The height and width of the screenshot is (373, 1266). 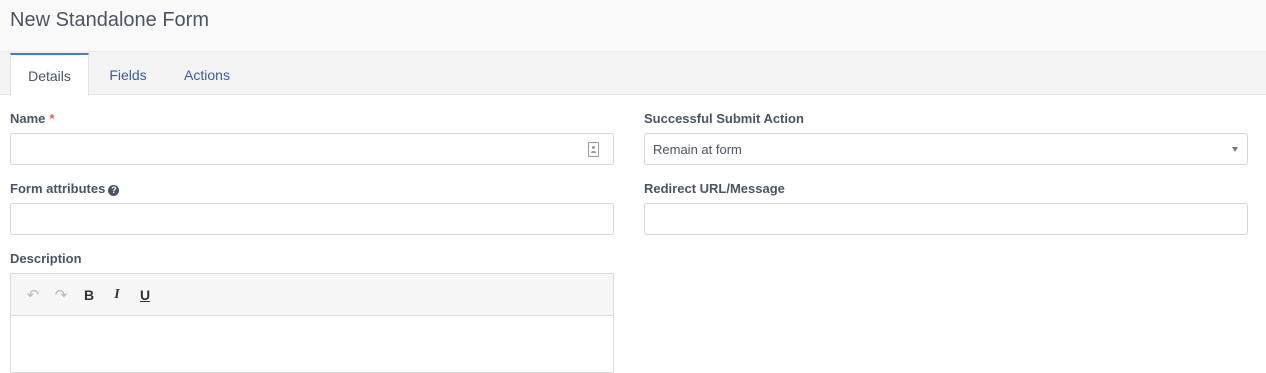 I want to click on form-attributes-label: Form attributes?, so click(x=65, y=188).